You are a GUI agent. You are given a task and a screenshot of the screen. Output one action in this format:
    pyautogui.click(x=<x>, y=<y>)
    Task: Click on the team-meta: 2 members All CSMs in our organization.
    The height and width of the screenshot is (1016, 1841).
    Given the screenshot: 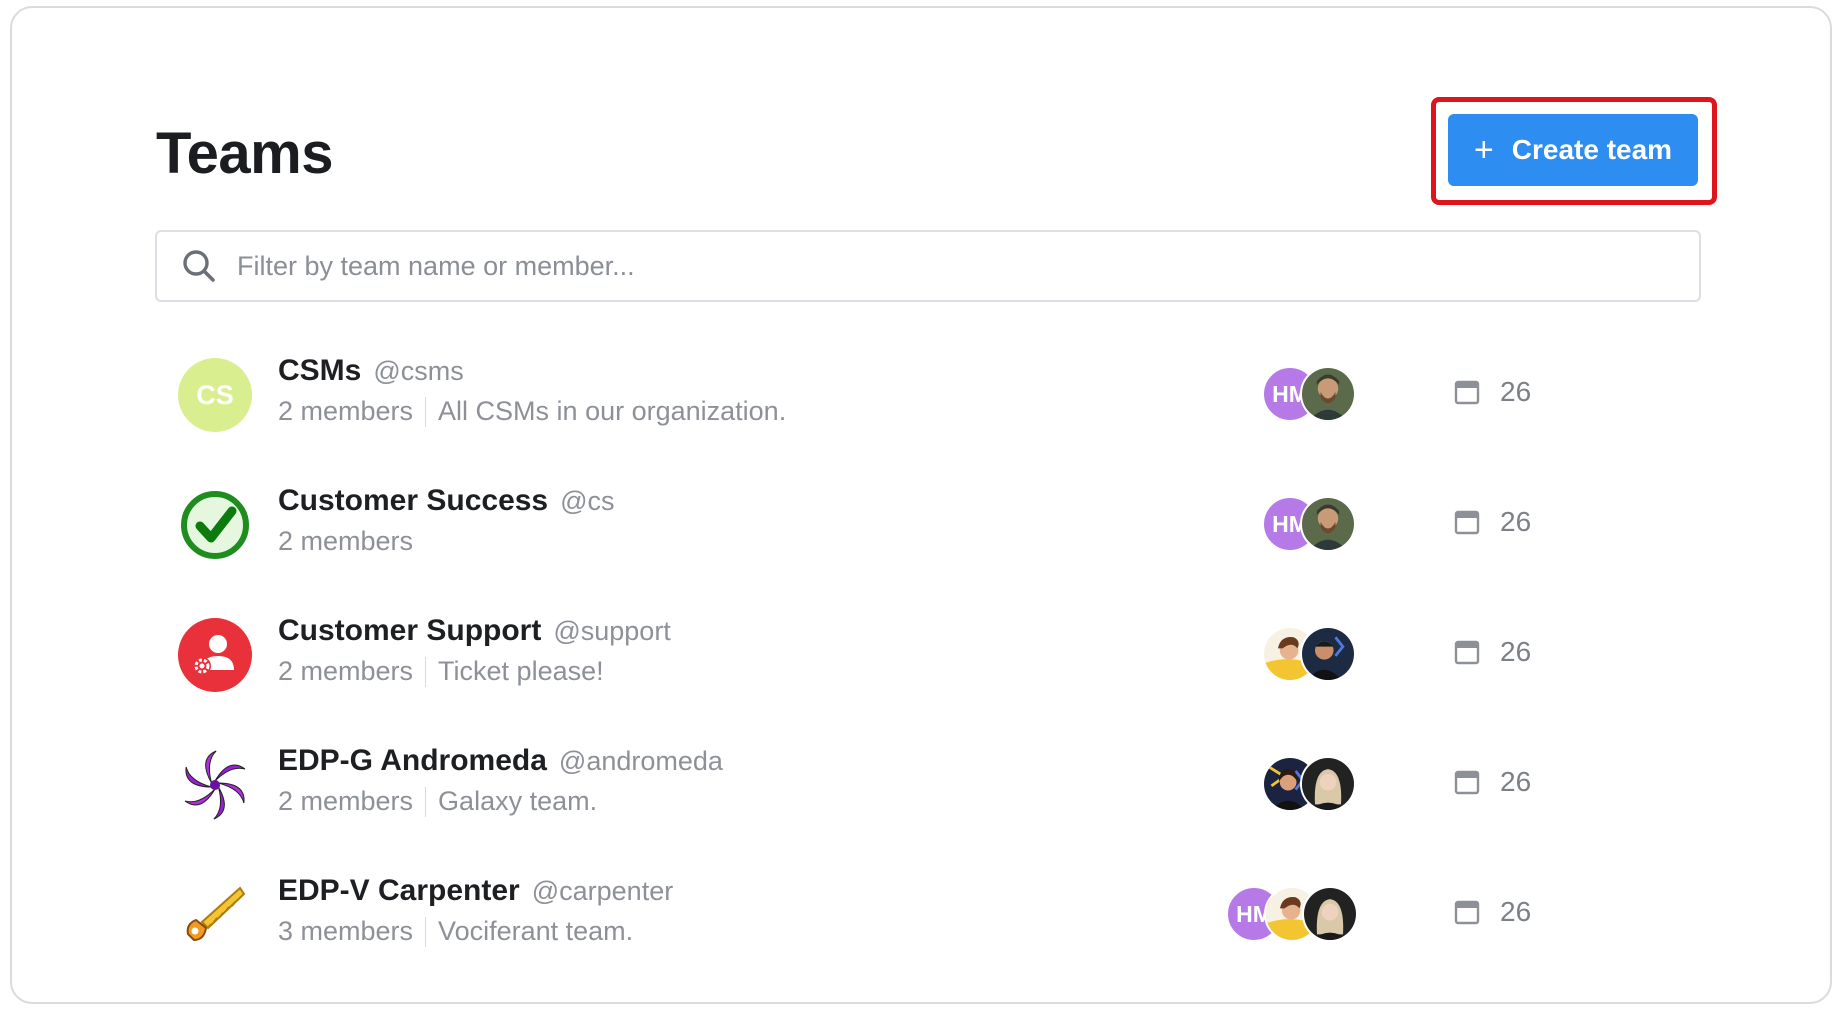 What is the action you would take?
    pyautogui.click(x=532, y=411)
    